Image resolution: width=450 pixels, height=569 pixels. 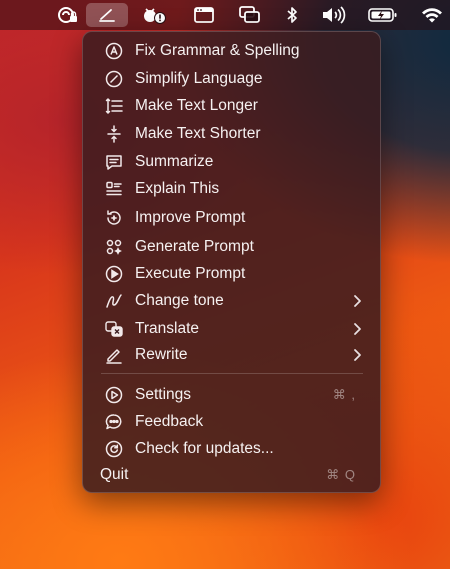 What do you see at coordinates (231, 301) in the screenshot?
I see `menu-item-change-tone: Change tone` at bounding box center [231, 301].